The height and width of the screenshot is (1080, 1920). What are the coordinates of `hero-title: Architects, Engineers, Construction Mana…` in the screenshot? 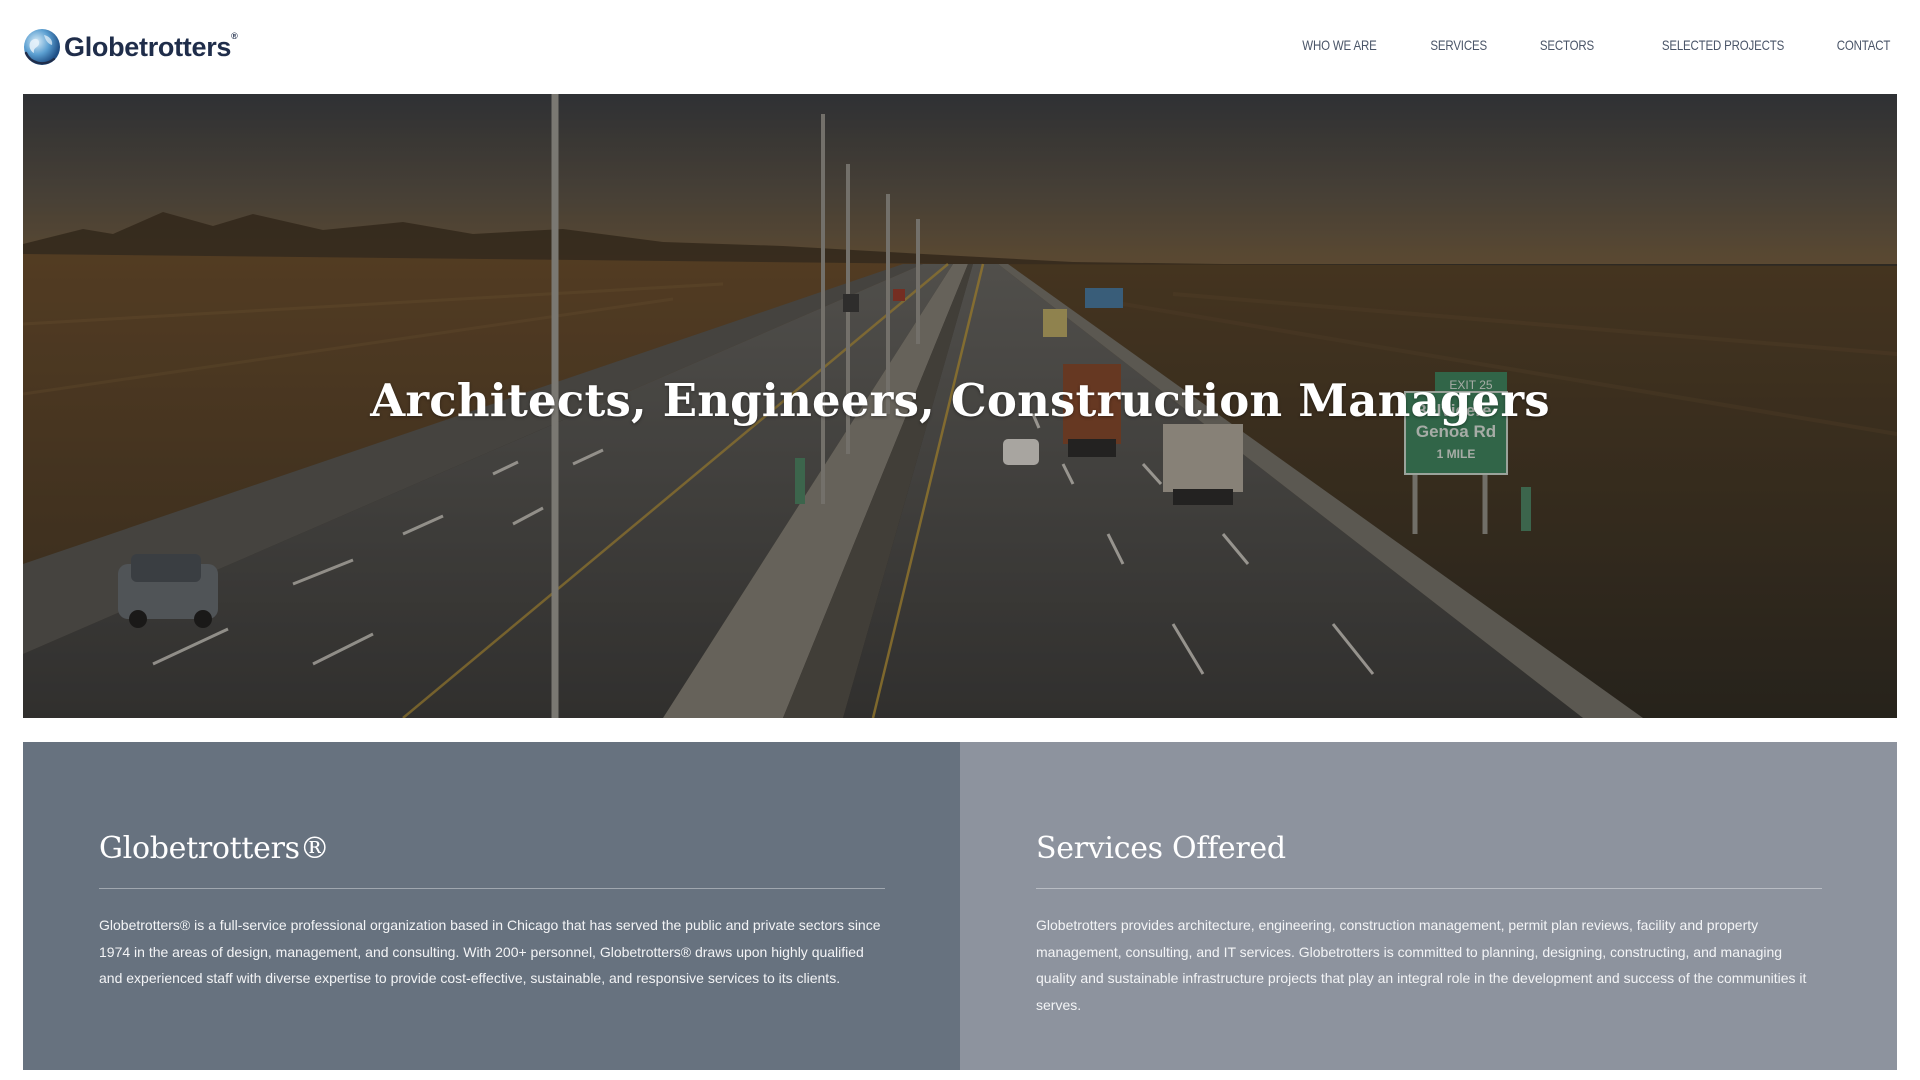 It's located at (960, 400).